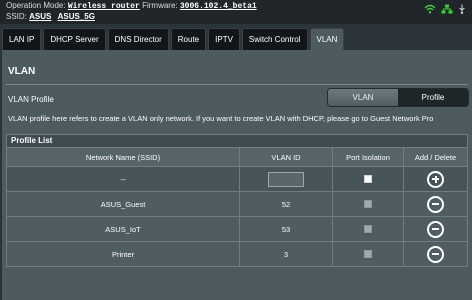 Image resolution: width=472 pixels, height=300 pixels. Describe the element at coordinates (237, 84) in the screenshot. I see `title-divider` at that location.